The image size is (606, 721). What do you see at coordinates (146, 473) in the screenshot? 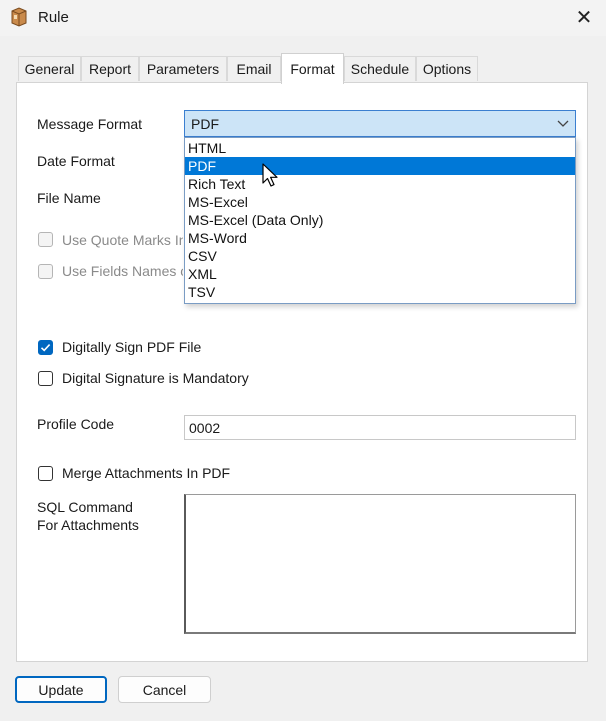
I see `merge-attachments-label: Merge Attachments In PDF` at bounding box center [146, 473].